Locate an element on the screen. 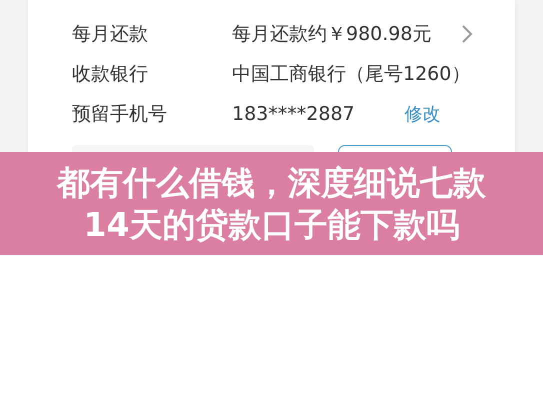  row-value: 中国工商银行（尾号1260） is located at coordinates (351, 74).